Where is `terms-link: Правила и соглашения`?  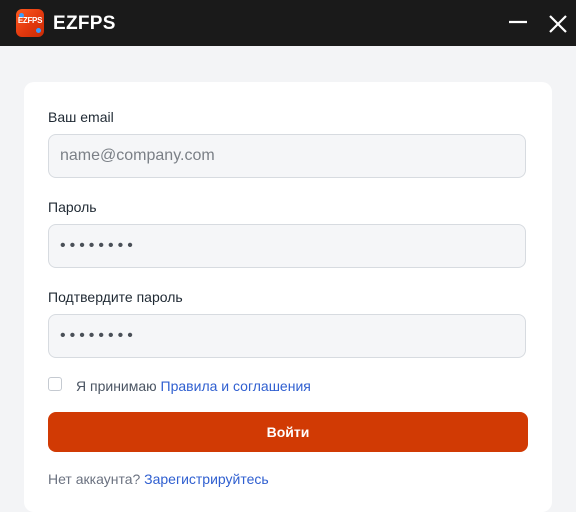
terms-link: Правила и соглашения is located at coordinates (236, 386).